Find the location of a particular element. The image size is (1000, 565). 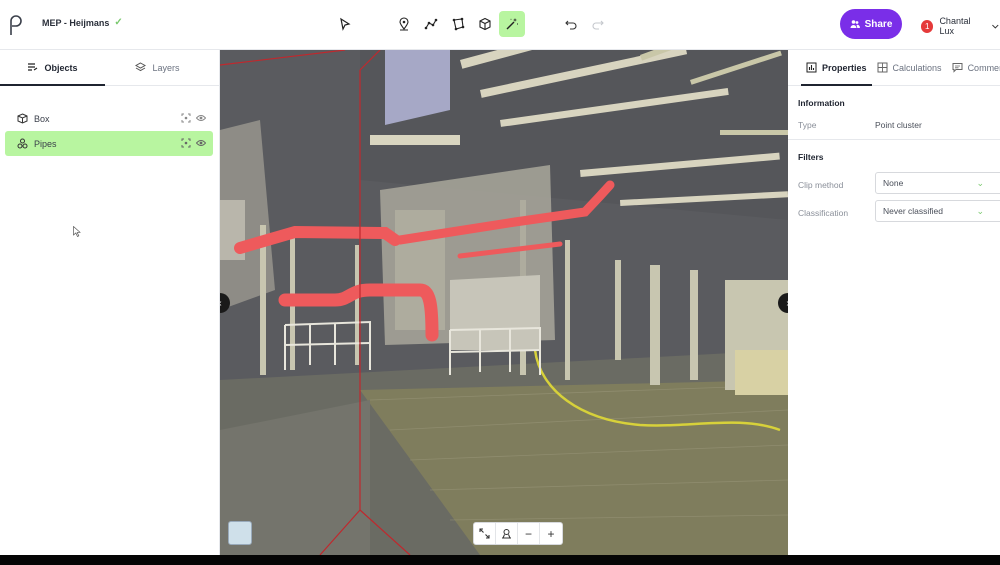

recenter-icon is located at coordinates (506, 534).